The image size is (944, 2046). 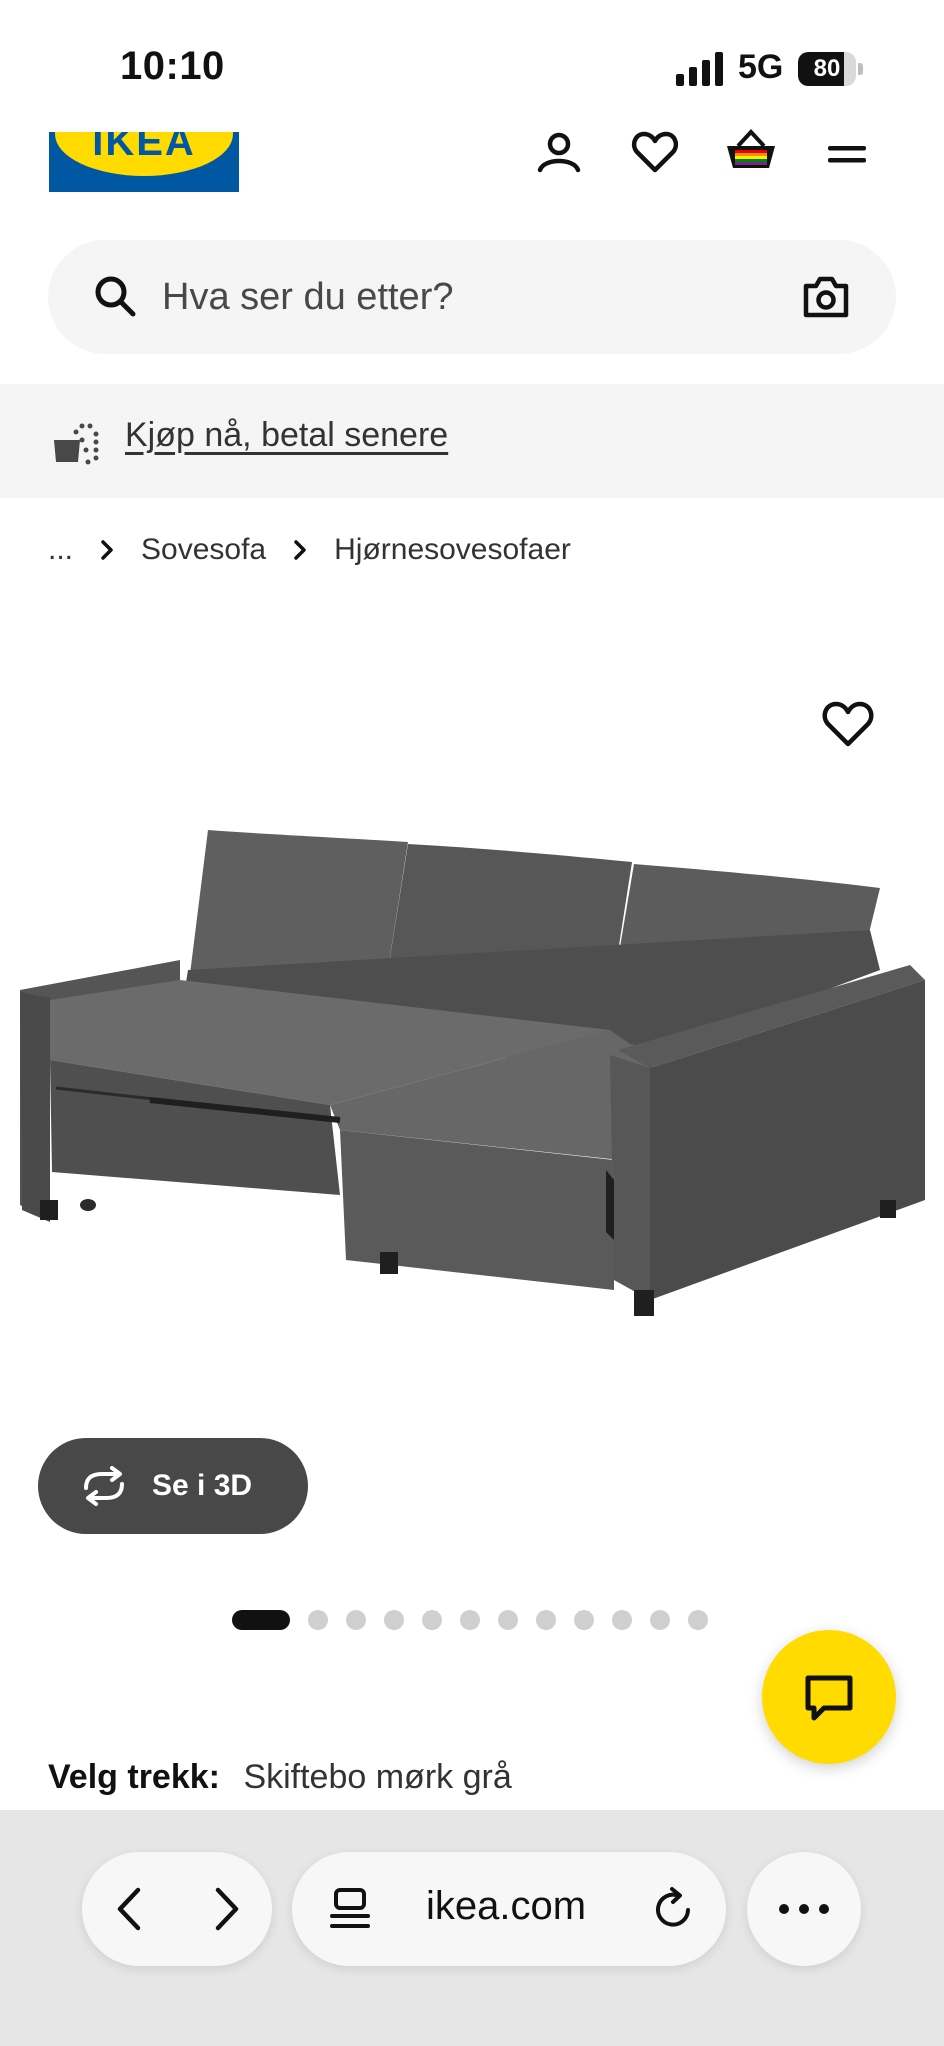 I want to click on chat-icon, so click(x=829, y=1698).